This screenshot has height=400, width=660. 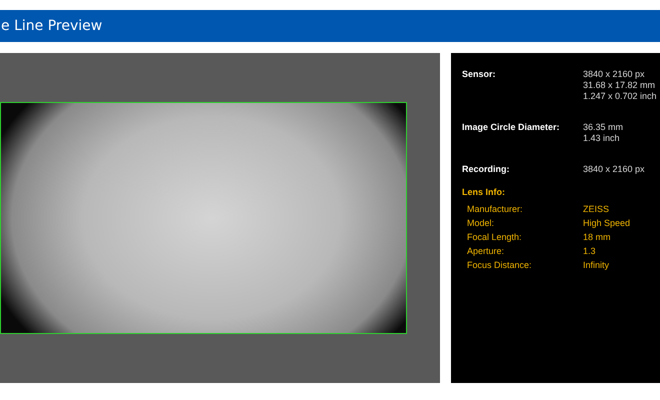 I want to click on spec-value: 1.247 x 0.702 inch, so click(x=620, y=96).